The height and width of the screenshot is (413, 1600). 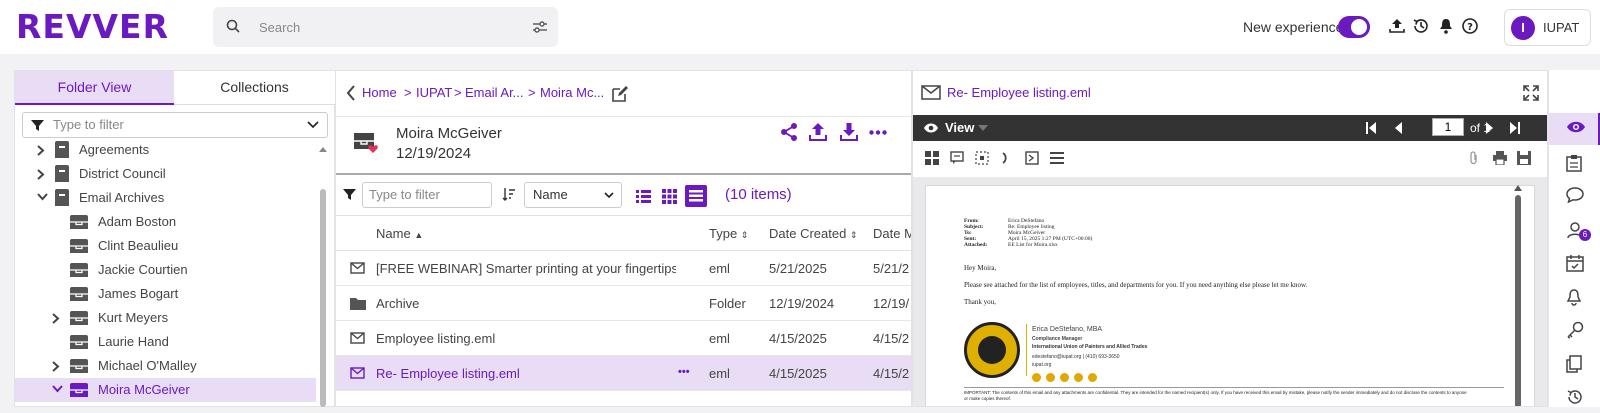 What do you see at coordinates (959, 127) in the screenshot?
I see `view-mode-label: View` at bounding box center [959, 127].